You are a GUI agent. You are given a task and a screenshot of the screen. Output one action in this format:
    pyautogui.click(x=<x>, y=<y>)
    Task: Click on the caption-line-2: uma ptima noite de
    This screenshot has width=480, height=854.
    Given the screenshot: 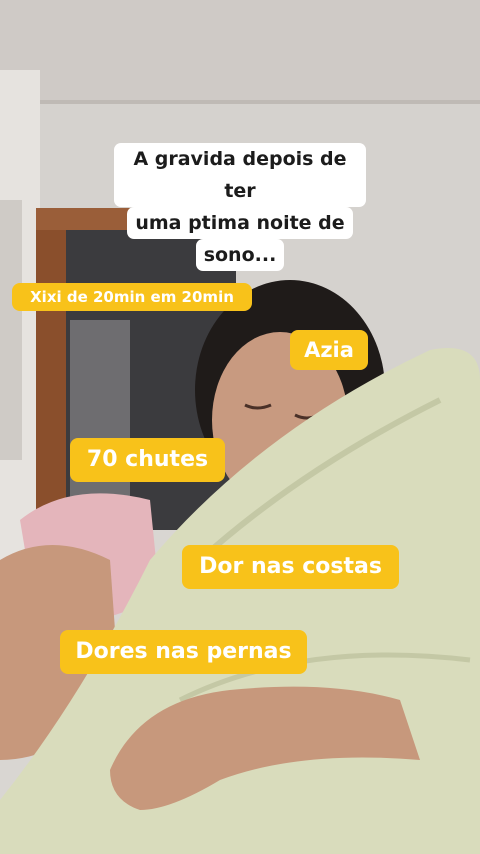 What is the action you would take?
    pyautogui.click(x=240, y=223)
    